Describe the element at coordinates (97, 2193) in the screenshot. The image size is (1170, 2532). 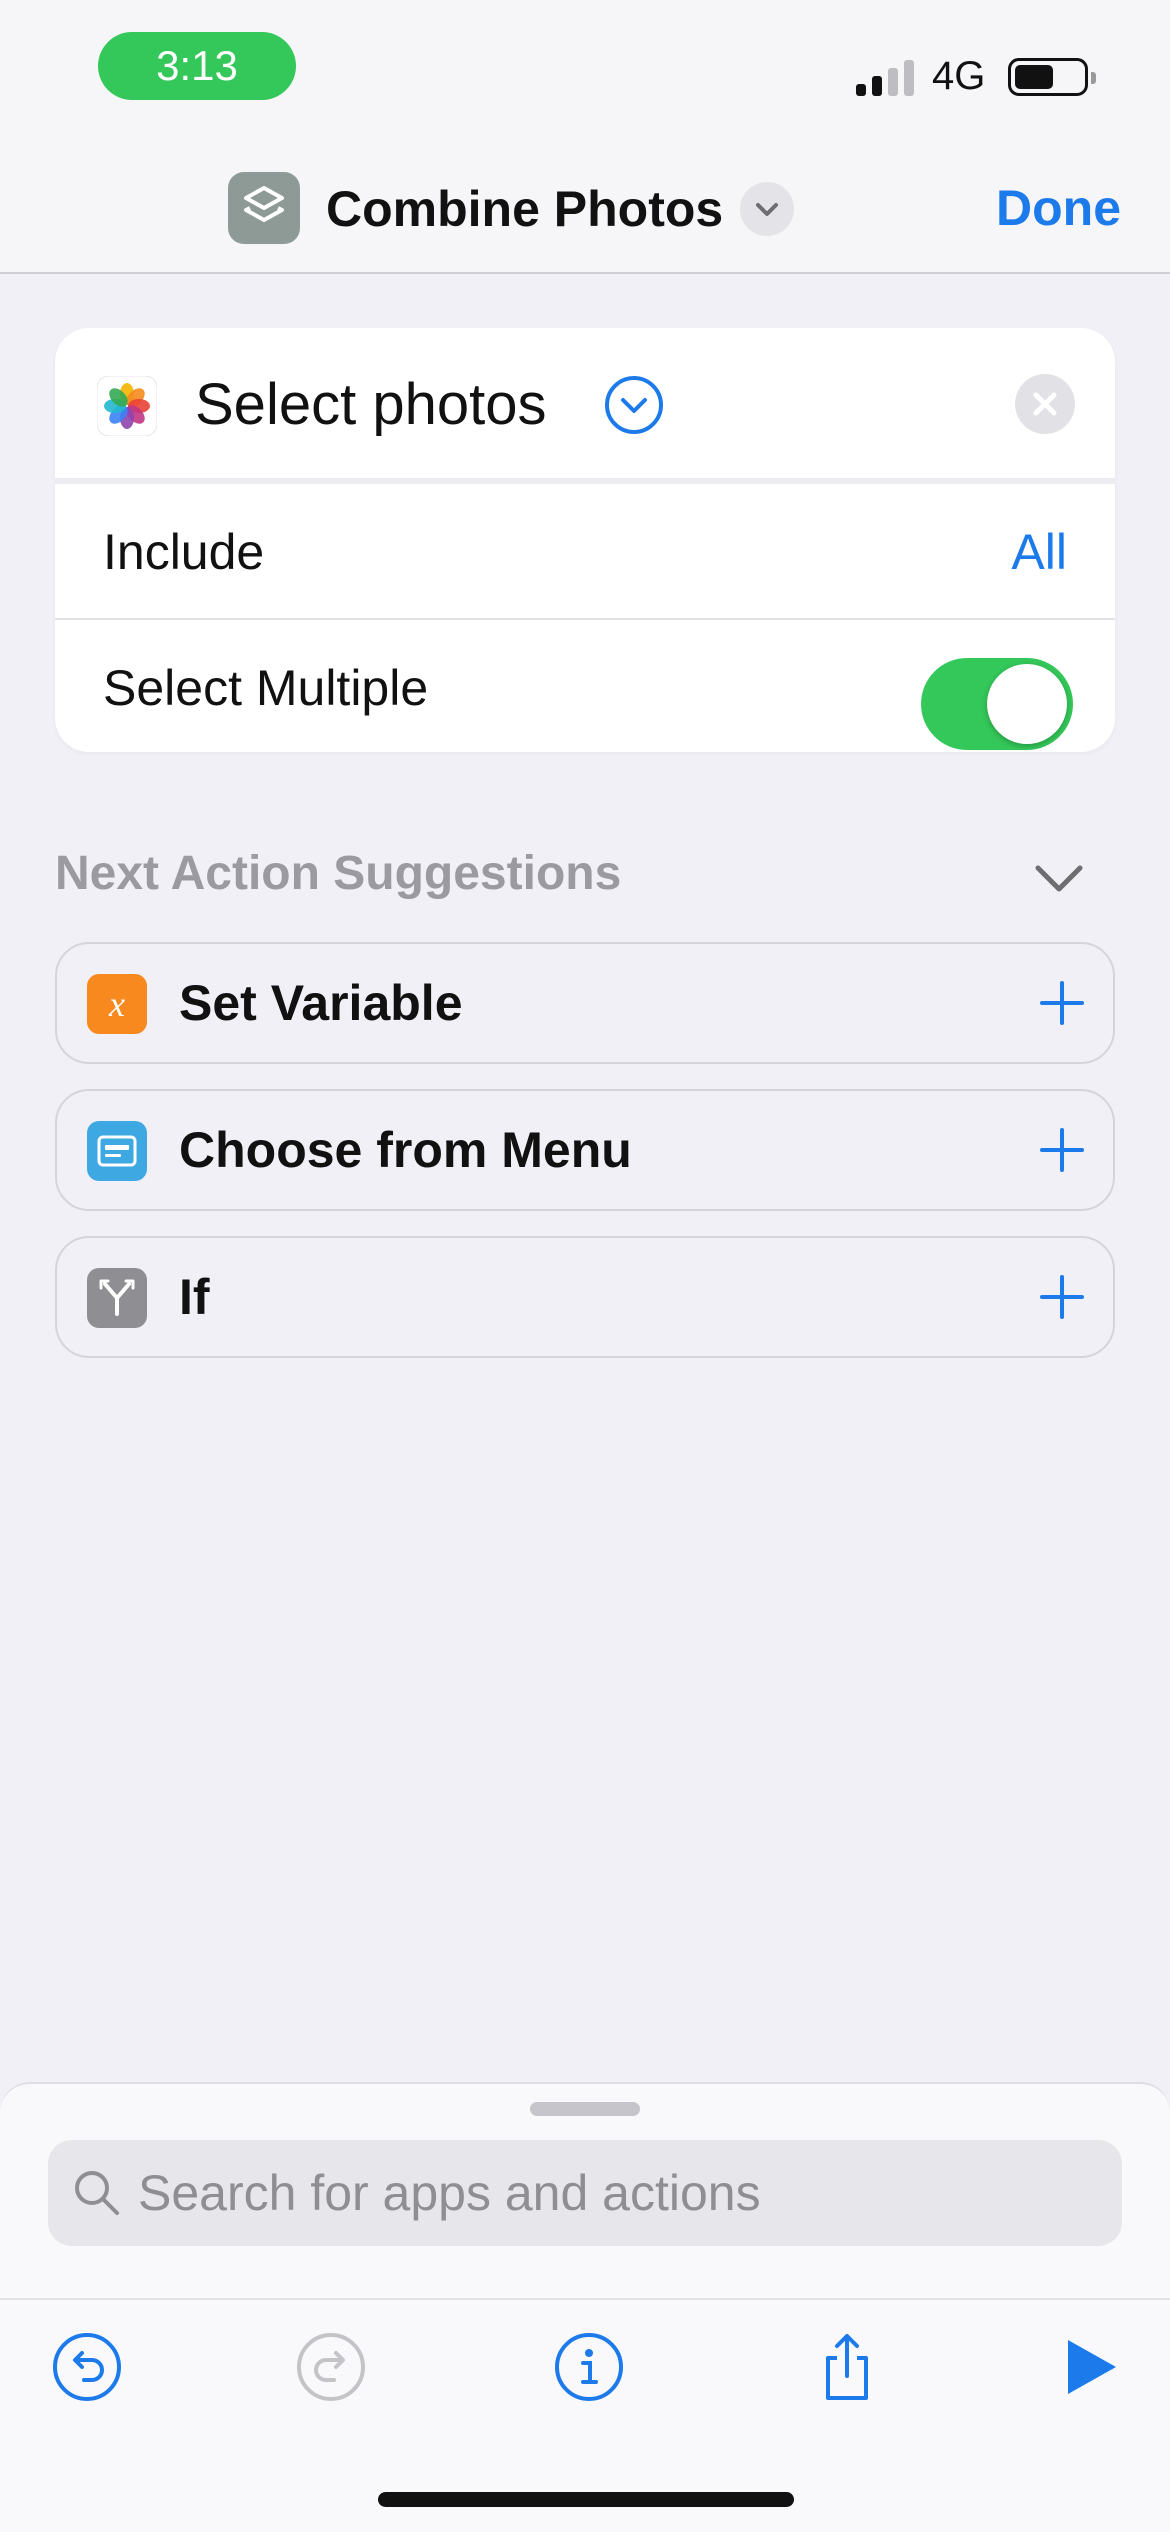
I see `search-icon` at that location.